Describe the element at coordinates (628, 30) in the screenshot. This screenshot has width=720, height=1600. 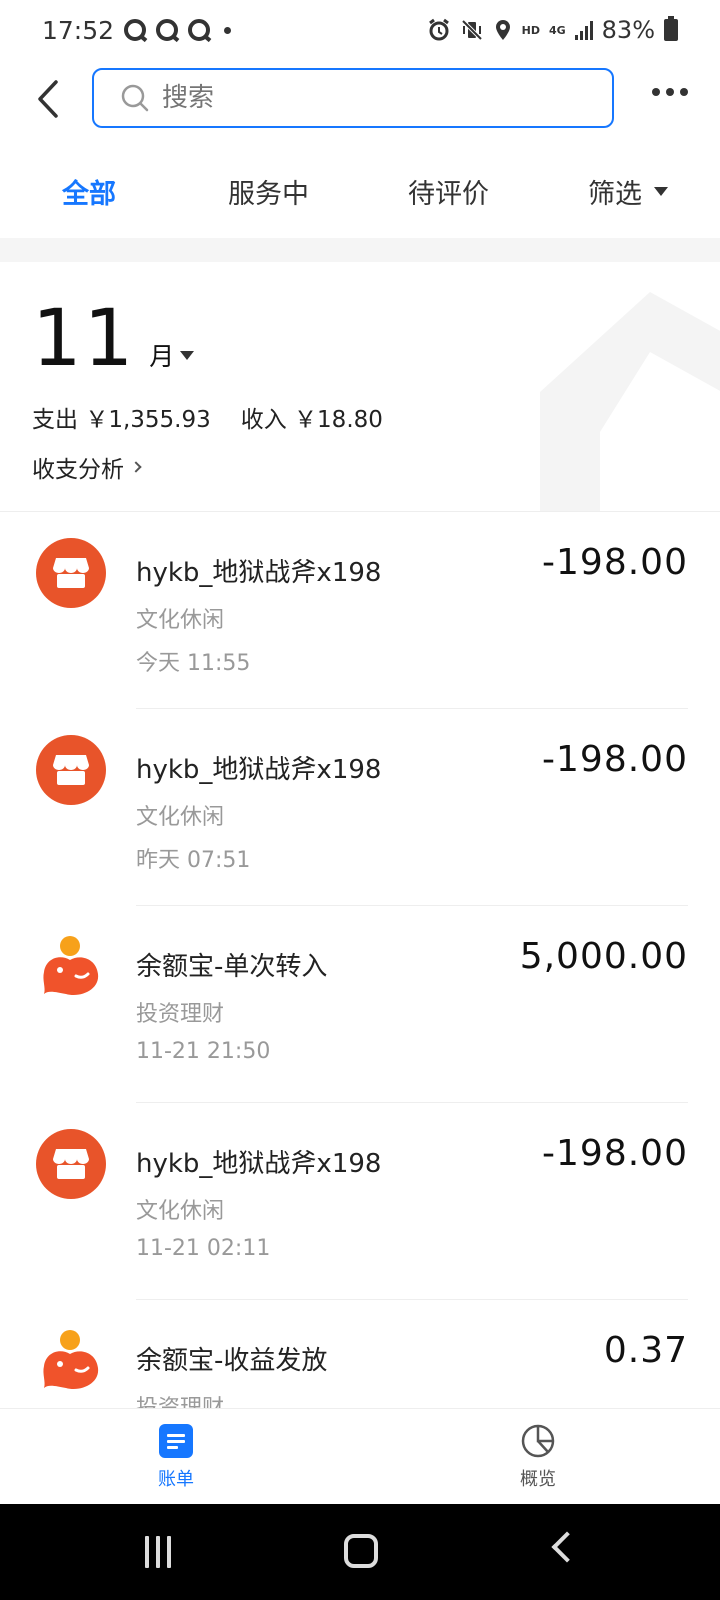
I see `battery-percent: 83%` at that location.